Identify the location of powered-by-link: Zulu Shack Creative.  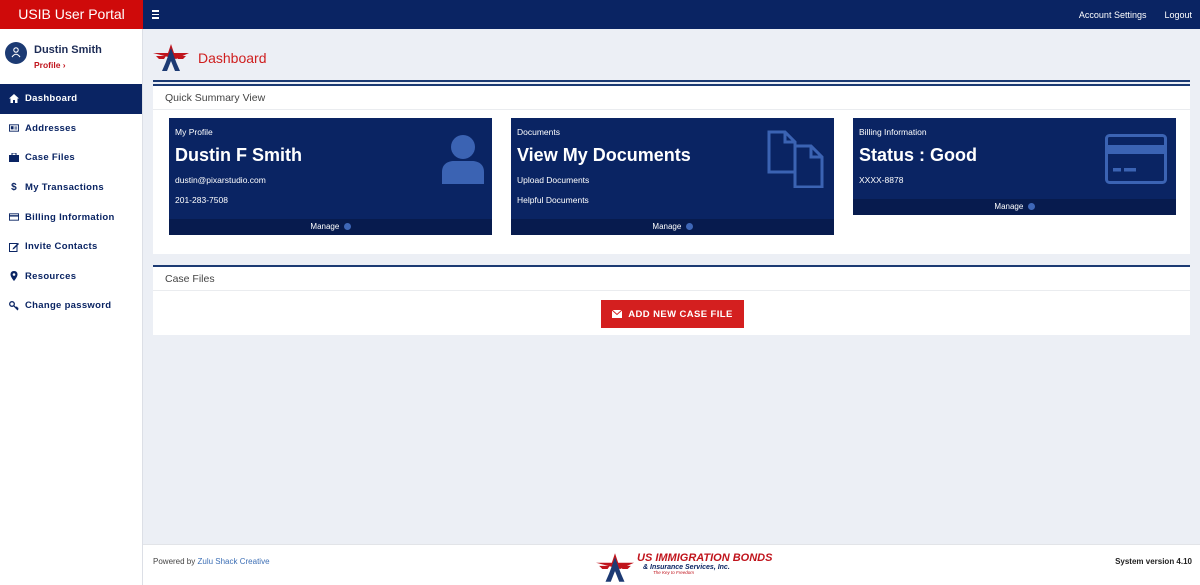
(233, 561).